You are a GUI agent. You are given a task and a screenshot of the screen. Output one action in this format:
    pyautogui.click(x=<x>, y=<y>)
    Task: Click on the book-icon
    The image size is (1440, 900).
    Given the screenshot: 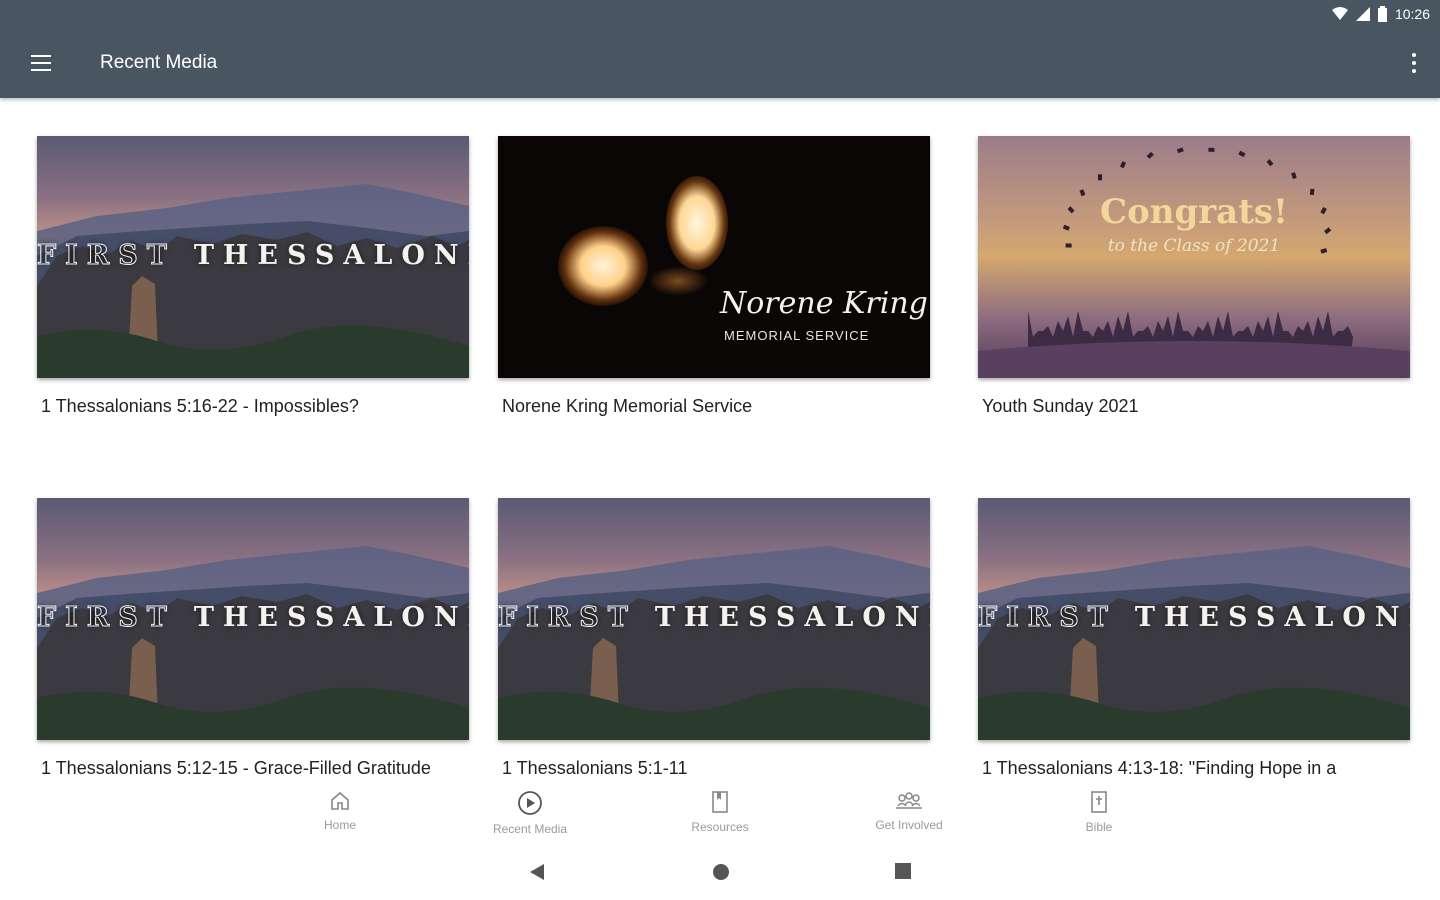 What is the action you would take?
    pyautogui.click(x=720, y=802)
    